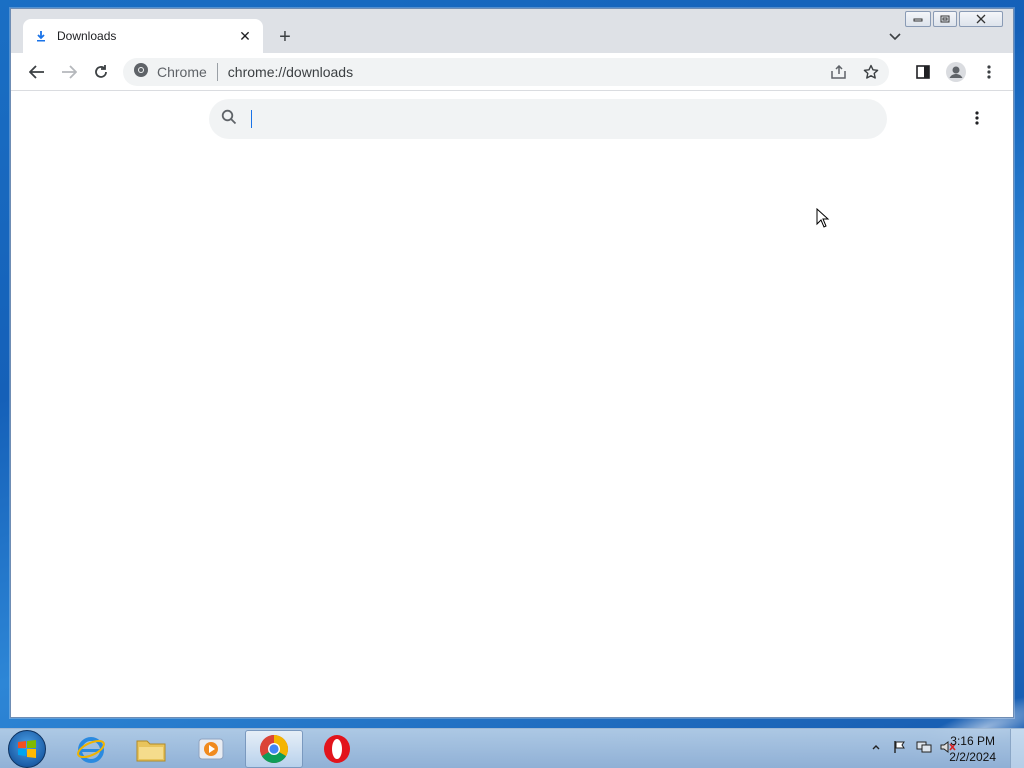  I want to click on omnibox-actions, so click(855, 72).